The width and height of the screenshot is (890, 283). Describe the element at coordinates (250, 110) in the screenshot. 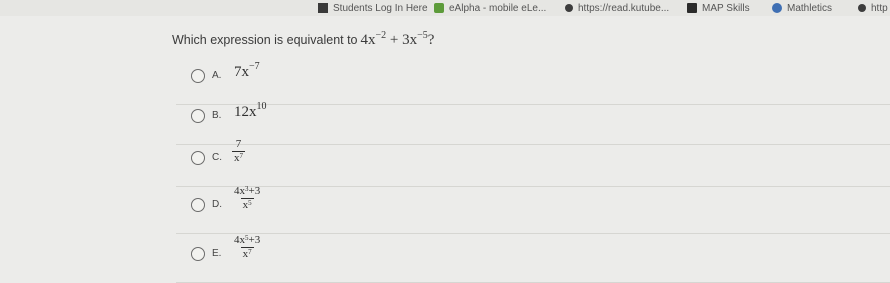

I see `option-expression: 12x10` at that location.